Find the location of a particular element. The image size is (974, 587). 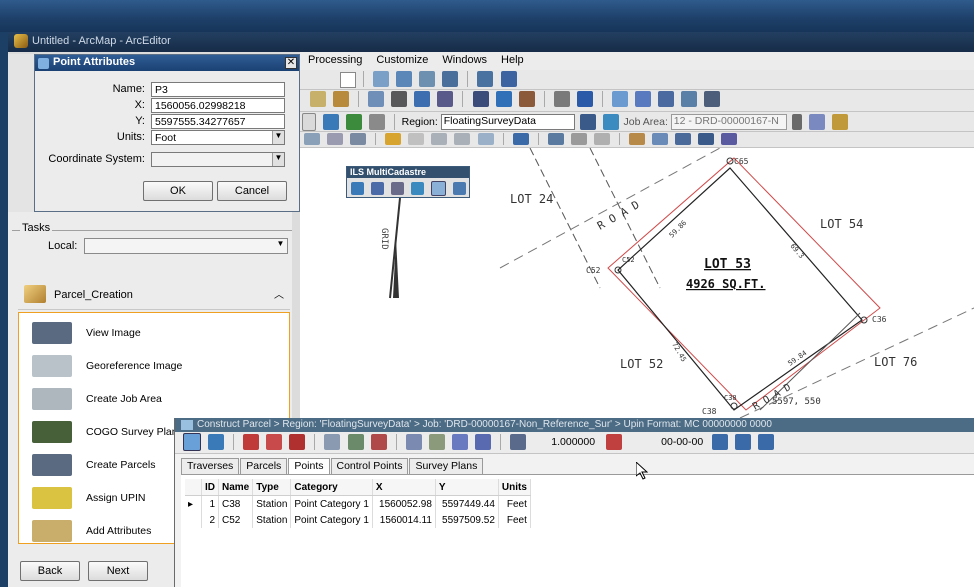

survey-icon is located at coordinates (816, 122).